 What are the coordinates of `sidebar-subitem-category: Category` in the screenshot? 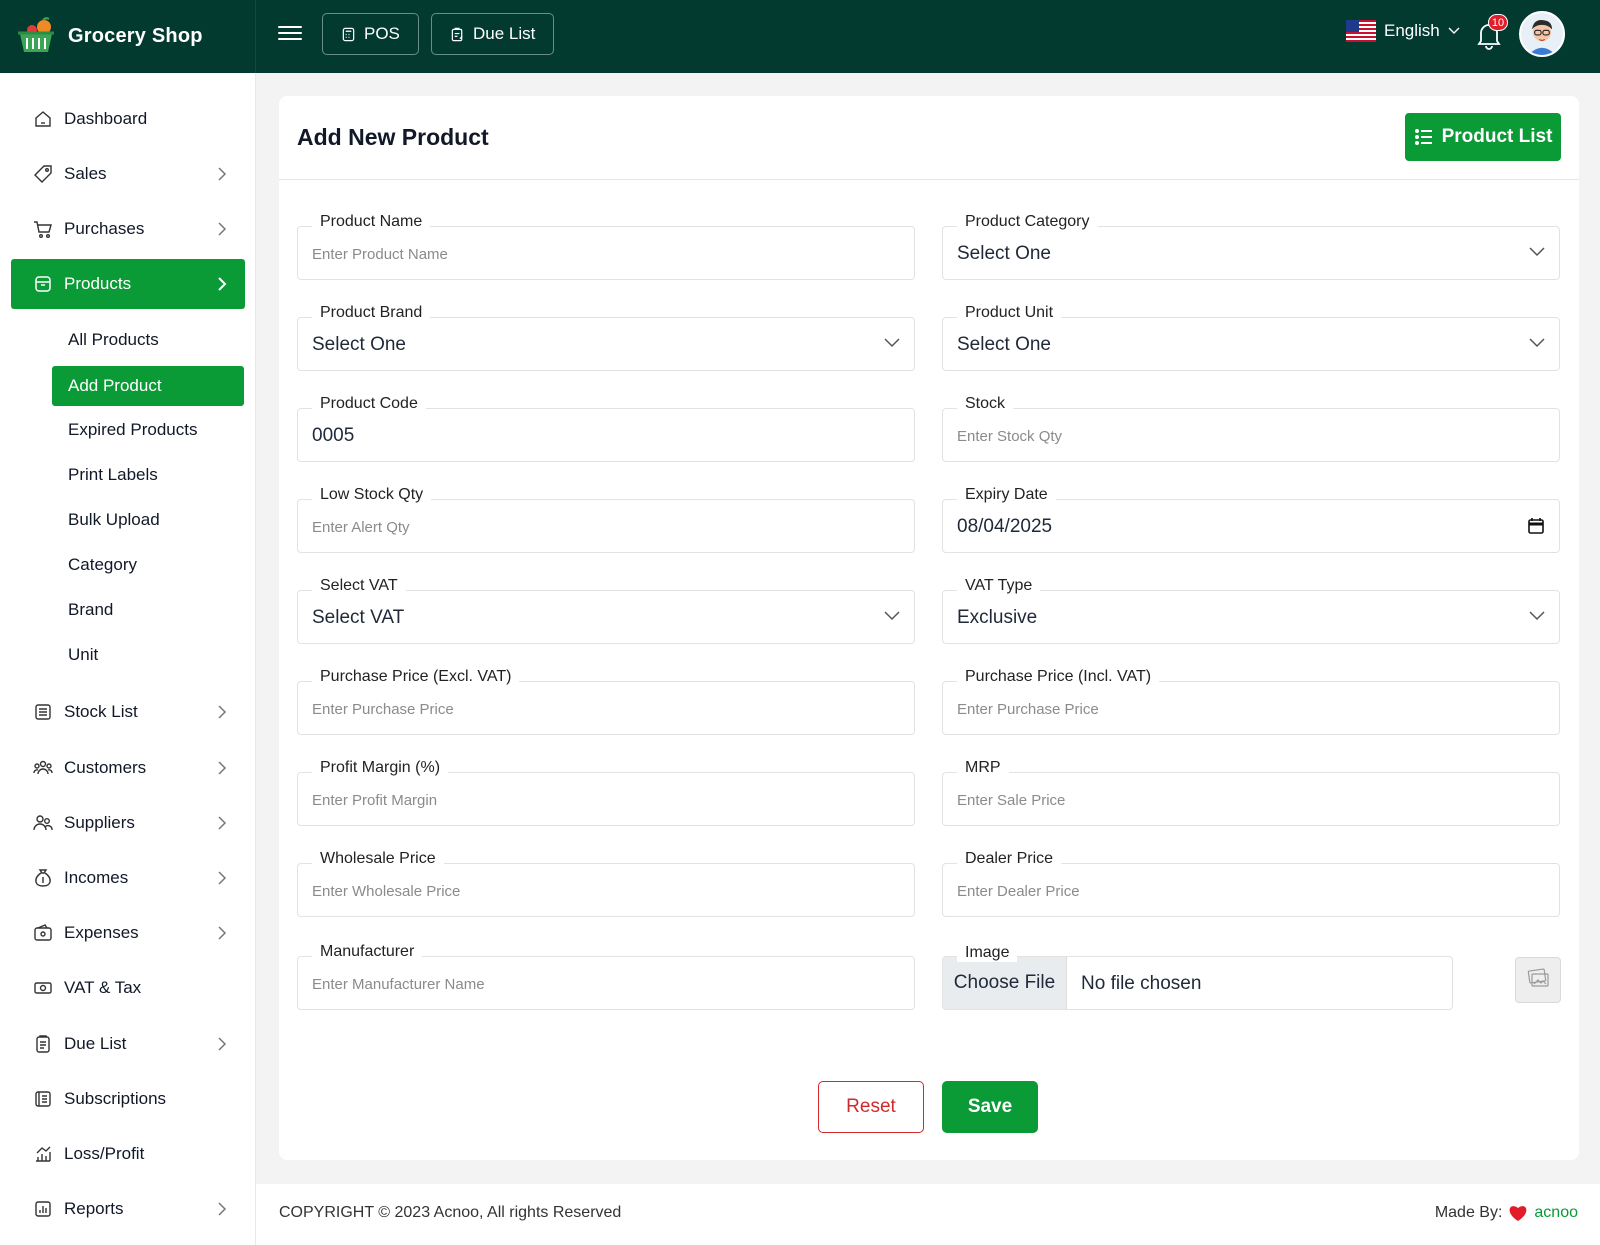 It's located at (148, 565).